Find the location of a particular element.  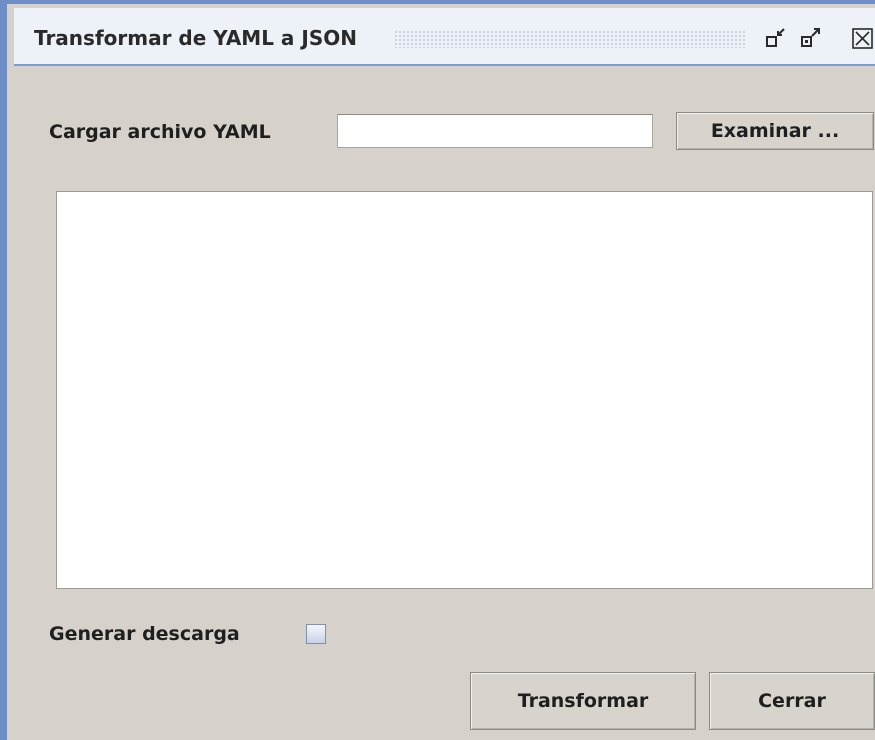

maximize-icon is located at coordinates (811, 38).